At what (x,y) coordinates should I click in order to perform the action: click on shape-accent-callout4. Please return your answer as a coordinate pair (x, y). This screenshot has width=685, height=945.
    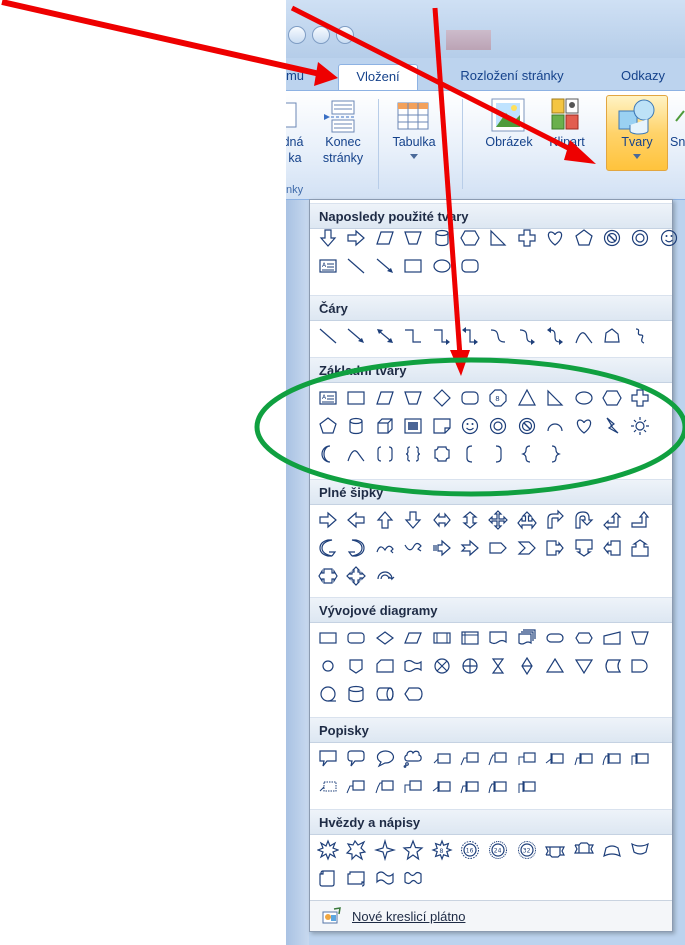
    Looking at the image, I should click on (527, 786).